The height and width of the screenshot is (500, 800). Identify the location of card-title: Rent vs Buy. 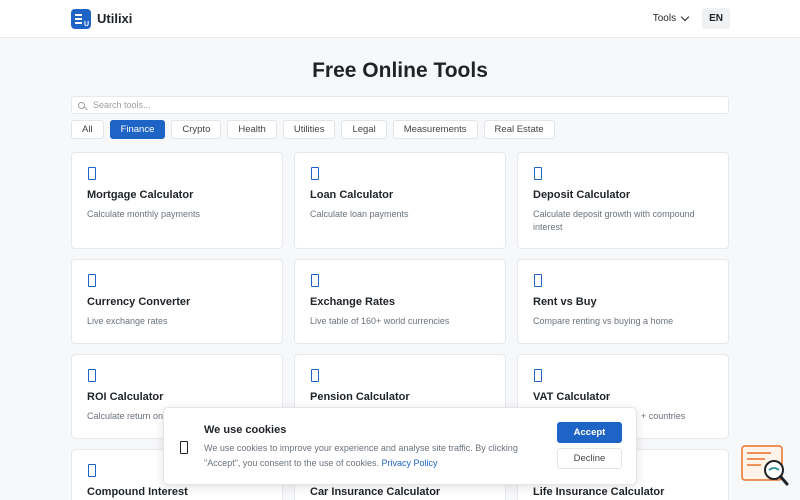
(565, 302).